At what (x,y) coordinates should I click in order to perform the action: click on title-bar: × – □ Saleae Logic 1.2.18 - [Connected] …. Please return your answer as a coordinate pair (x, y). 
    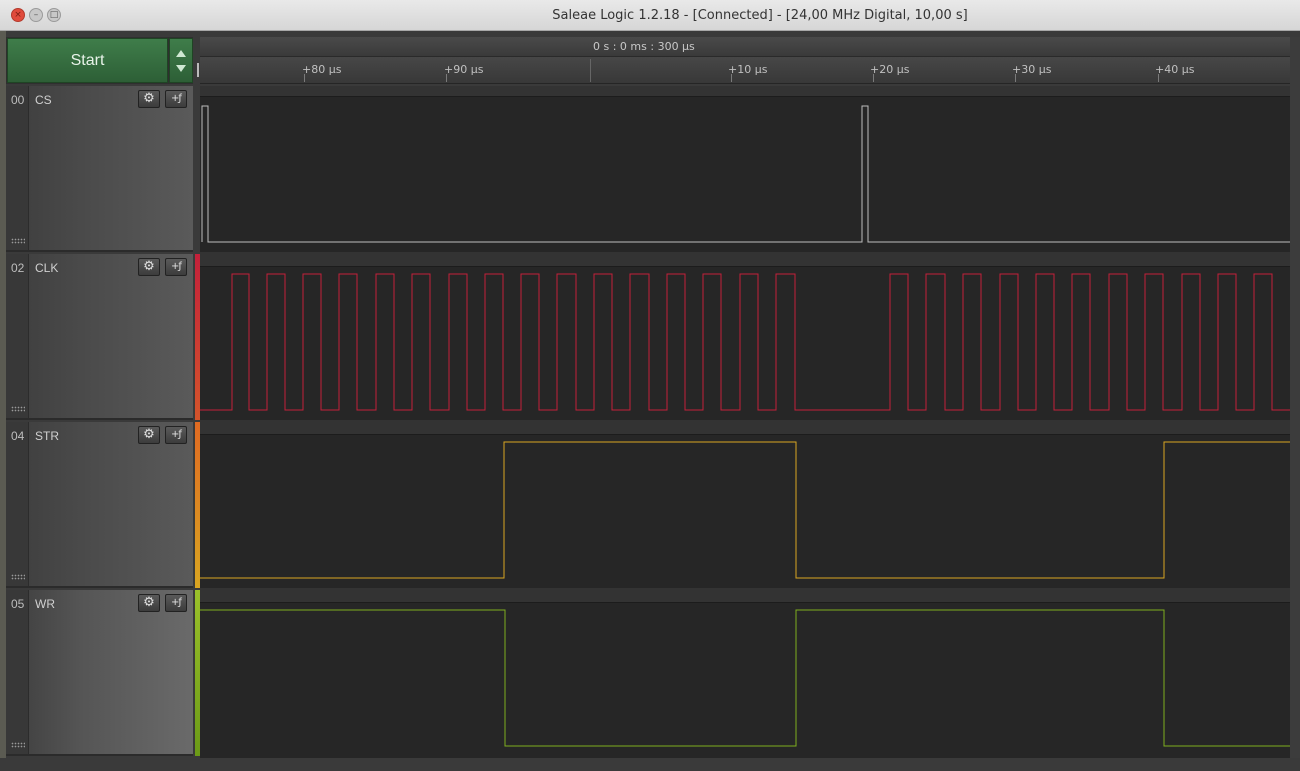
    Looking at the image, I should click on (650, 15).